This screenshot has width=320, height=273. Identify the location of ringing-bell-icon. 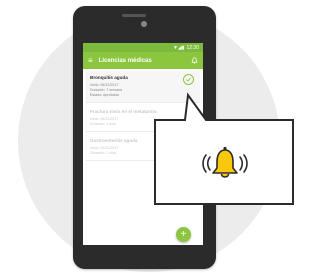
(225, 162).